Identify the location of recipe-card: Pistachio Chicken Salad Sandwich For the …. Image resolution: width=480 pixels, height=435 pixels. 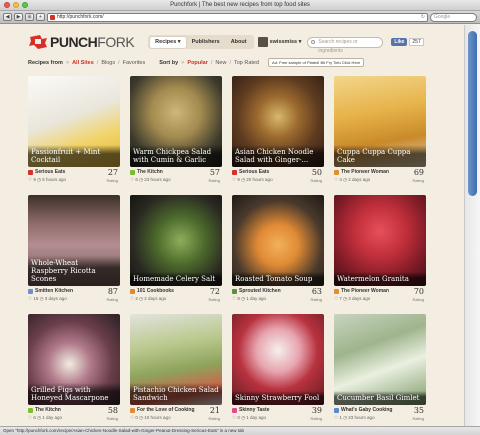
(176, 370).